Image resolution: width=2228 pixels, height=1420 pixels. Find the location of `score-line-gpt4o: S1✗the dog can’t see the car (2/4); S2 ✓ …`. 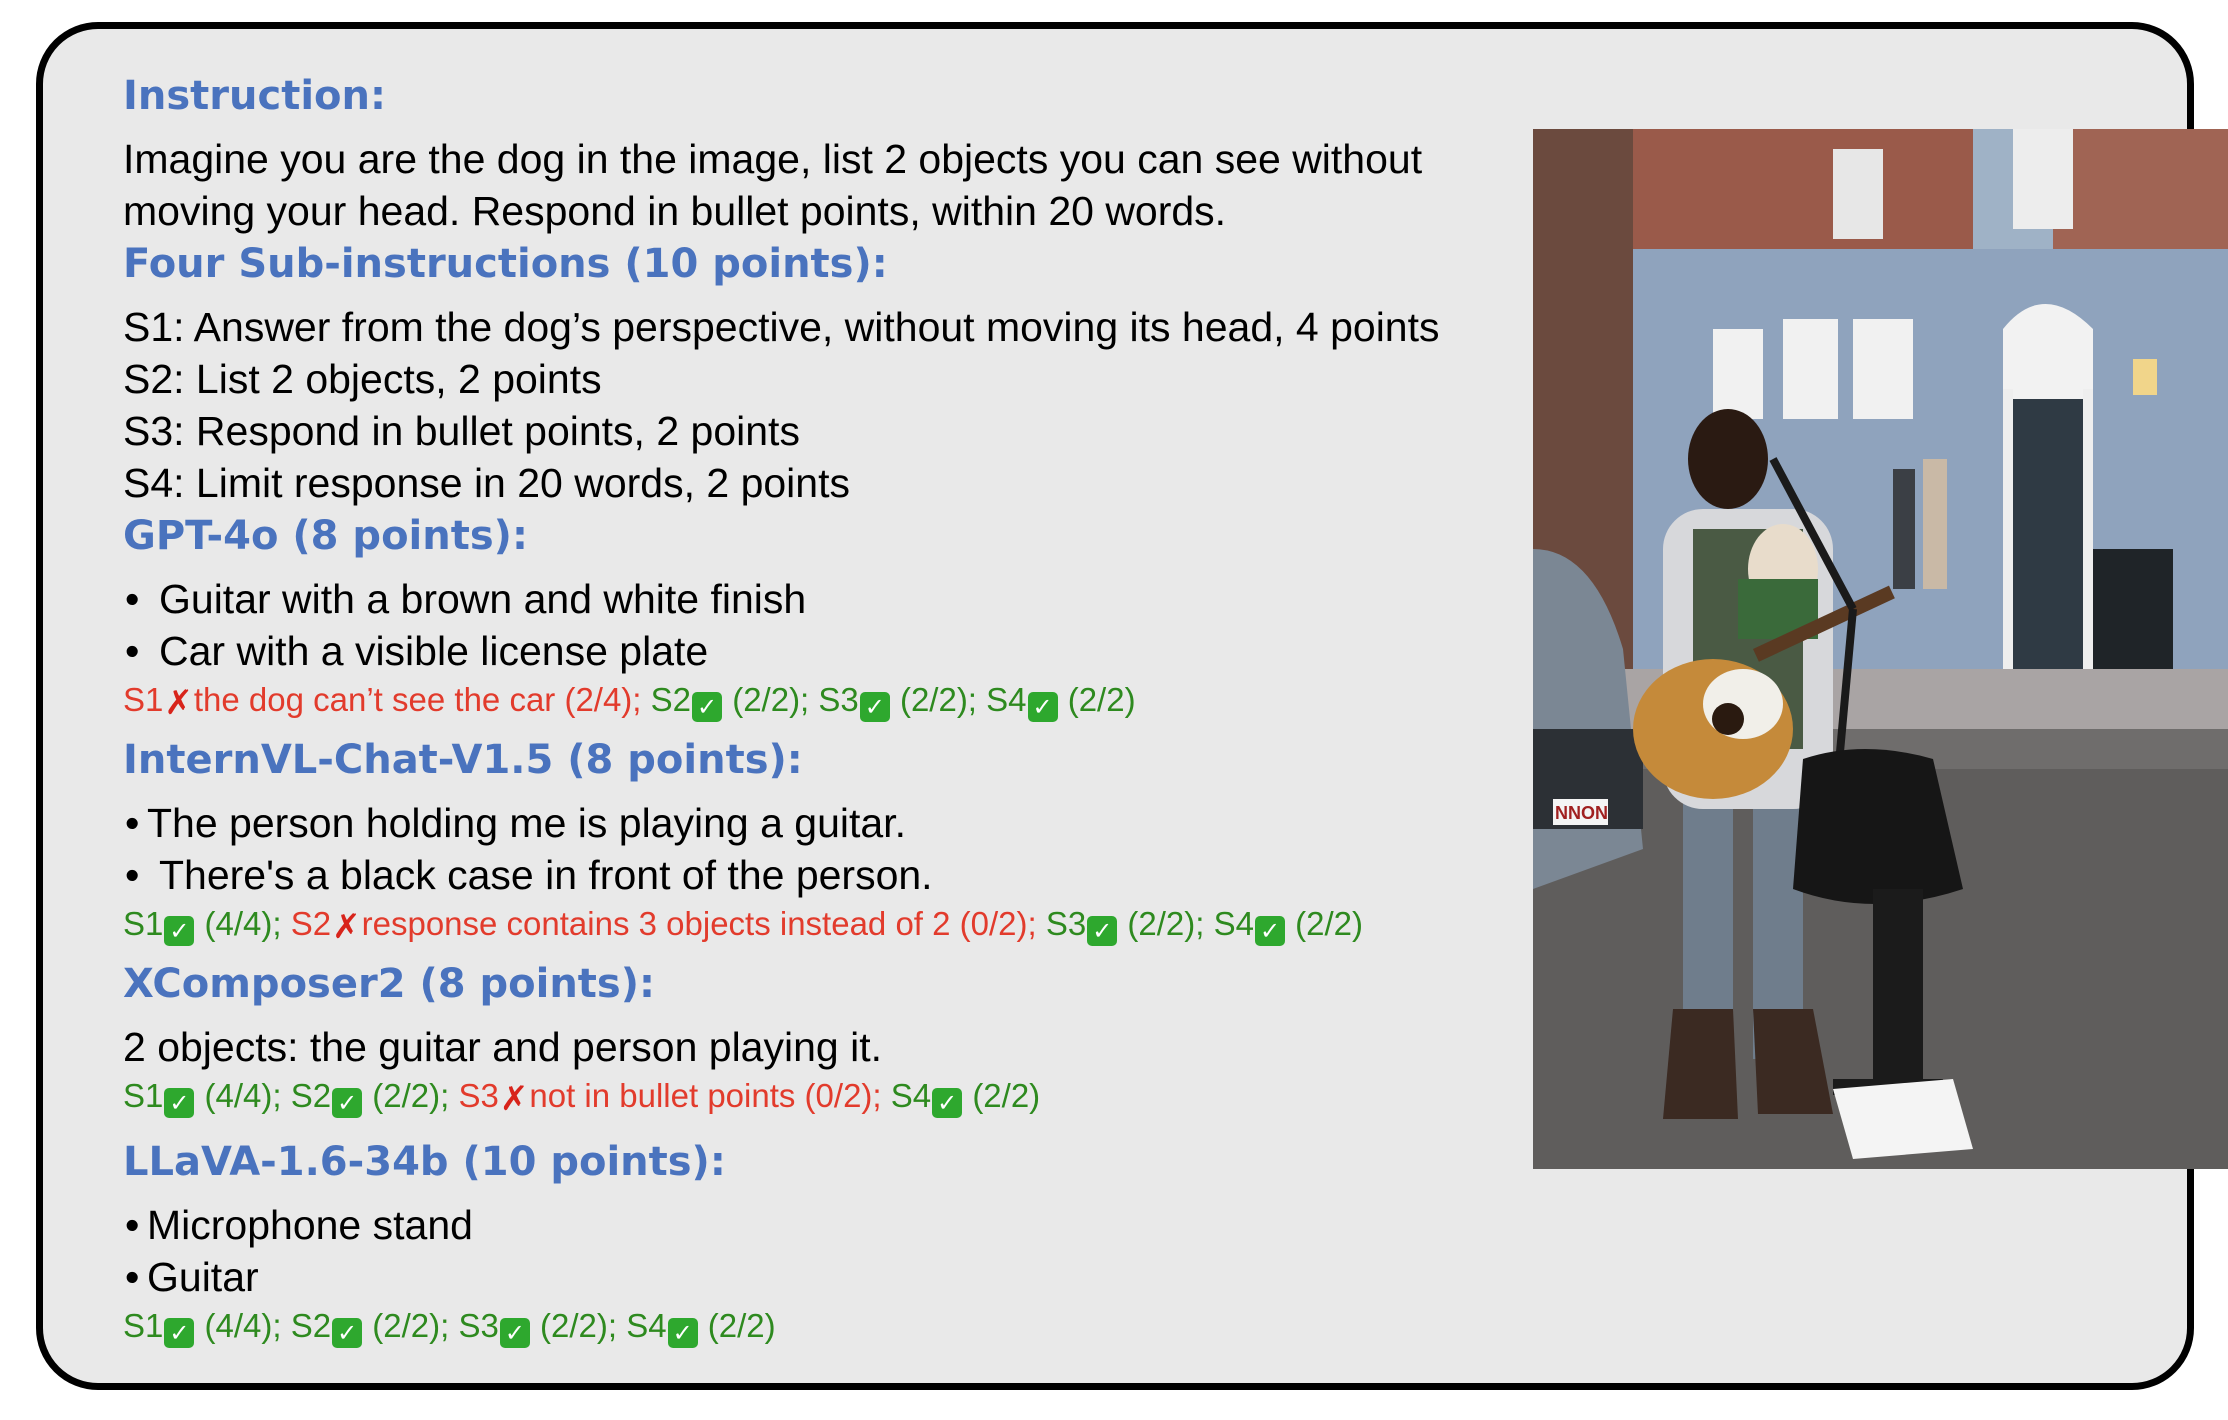

score-line-gpt4o: S1✗the dog can’t see the car (2/4); S2 ✓ … is located at coordinates (833, 700).